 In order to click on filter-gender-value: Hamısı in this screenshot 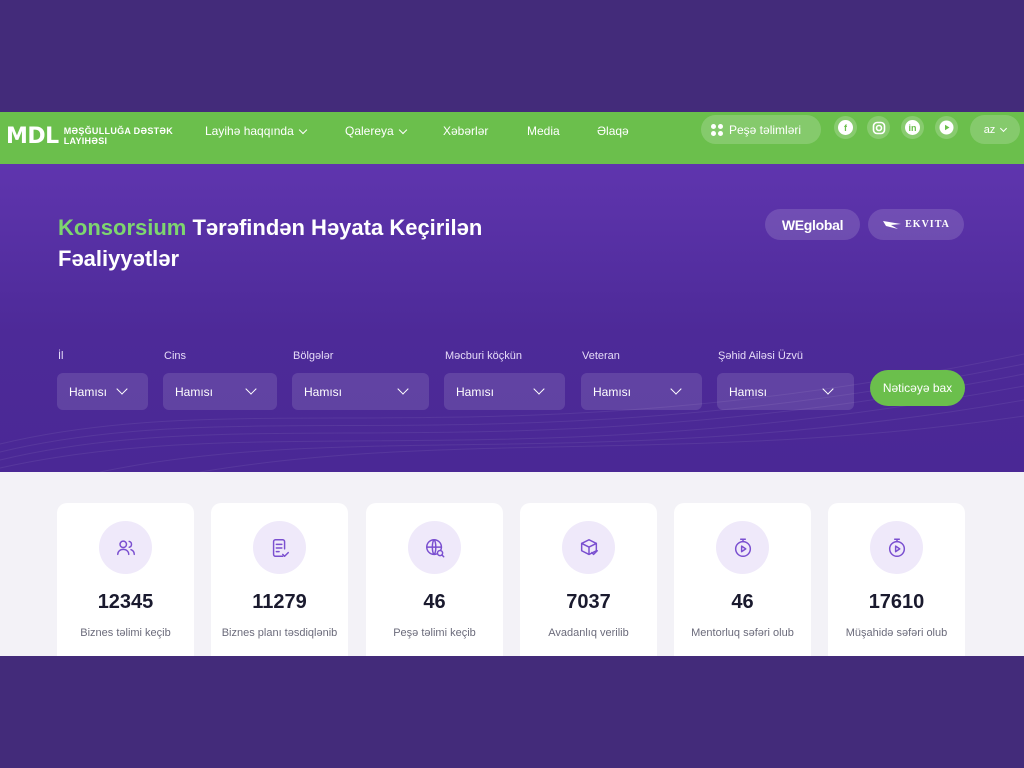, I will do `click(194, 391)`.